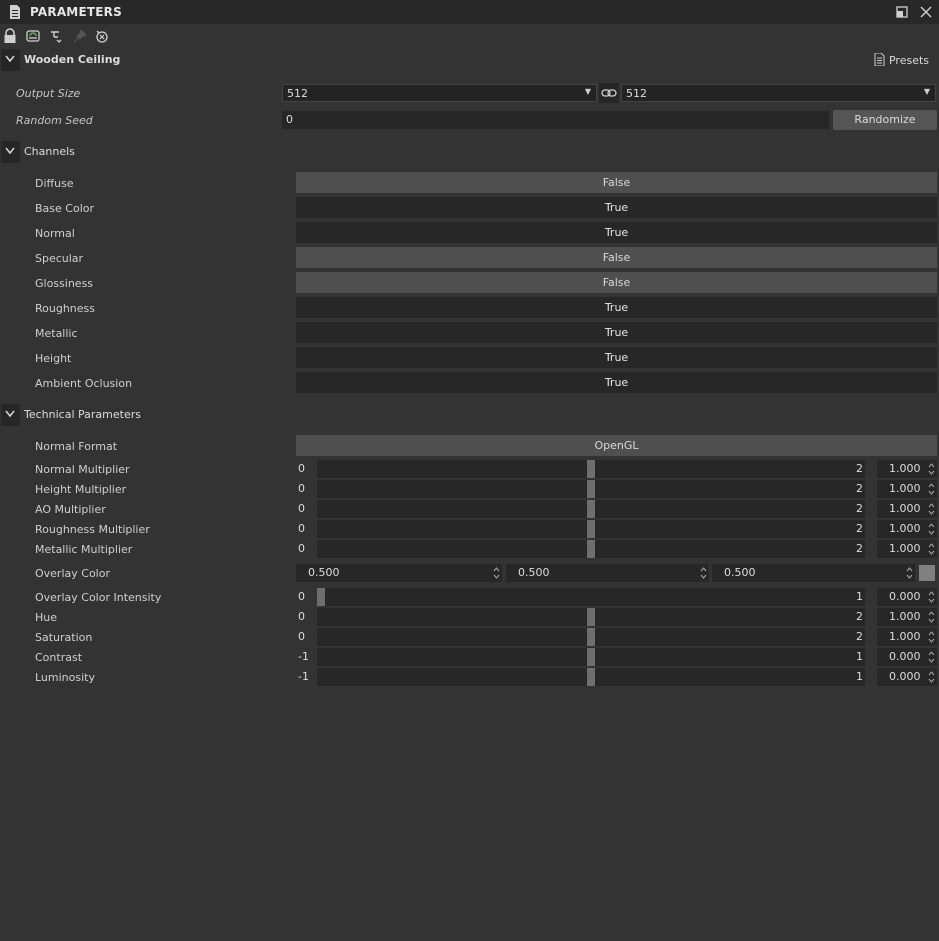 The image size is (939, 941). I want to click on channel-toggle-ambient-occlusion: True, so click(616, 382).